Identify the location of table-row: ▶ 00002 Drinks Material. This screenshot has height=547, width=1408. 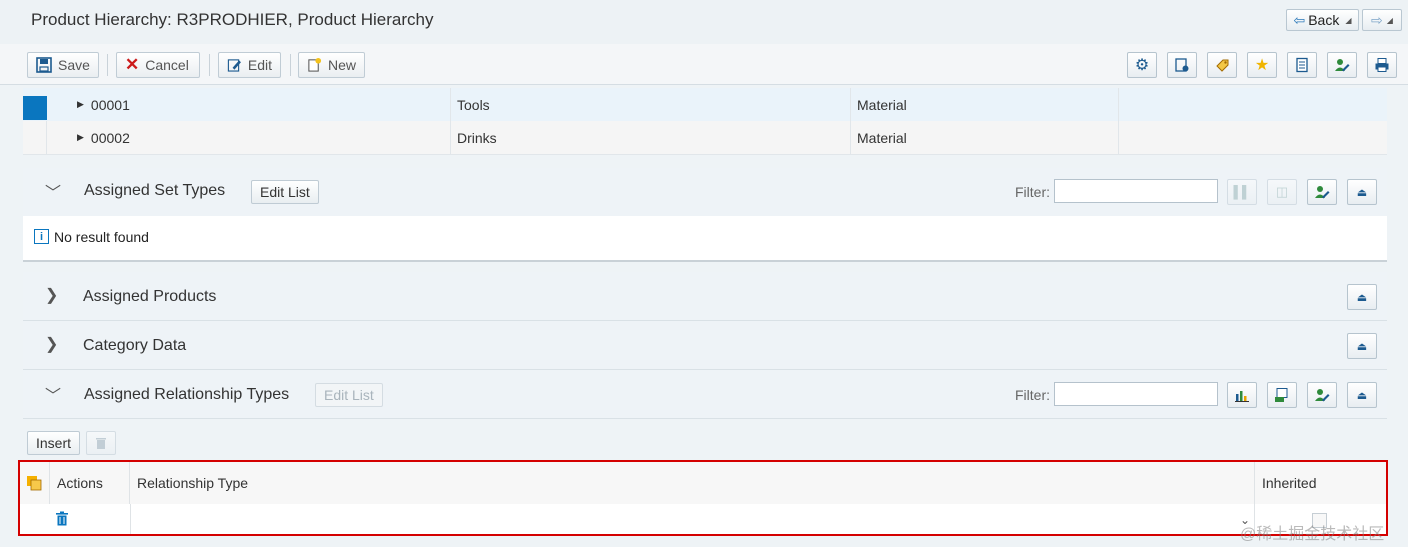
(705, 138).